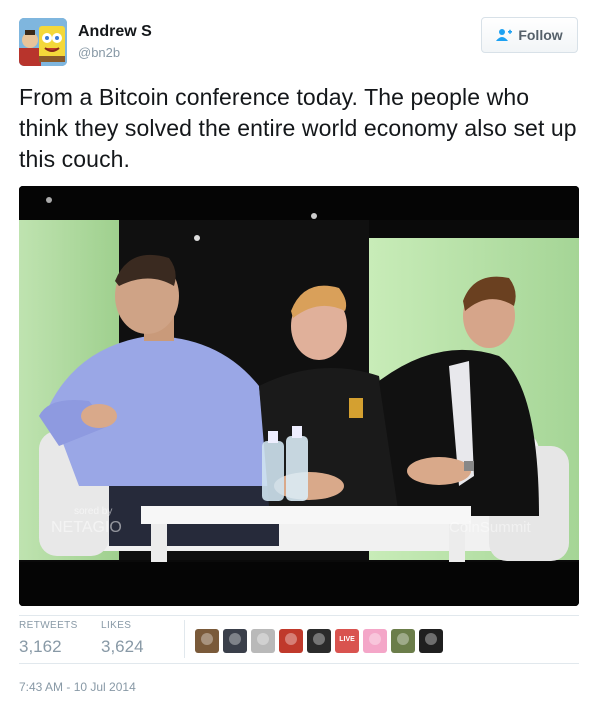  Describe the element at coordinates (115, 32) in the screenshot. I see `author-name: Andrew S` at that location.